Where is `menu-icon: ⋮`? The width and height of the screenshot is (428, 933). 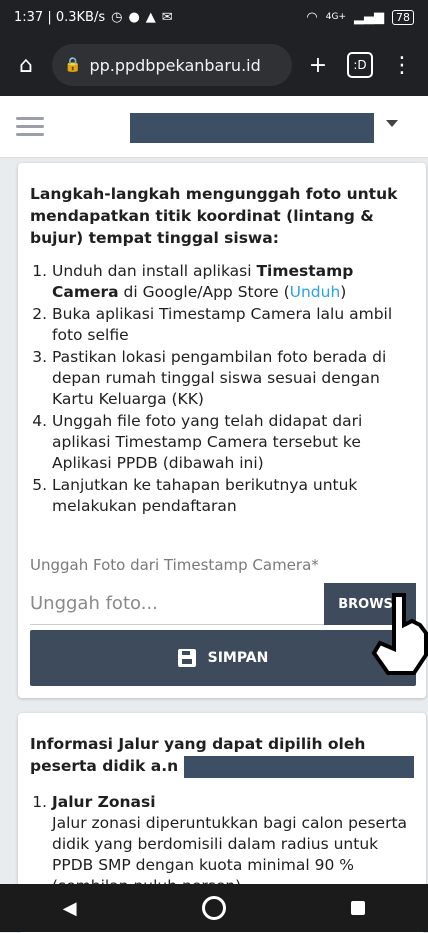
menu-icon: ⋮ is located at coordinates (402, 65).